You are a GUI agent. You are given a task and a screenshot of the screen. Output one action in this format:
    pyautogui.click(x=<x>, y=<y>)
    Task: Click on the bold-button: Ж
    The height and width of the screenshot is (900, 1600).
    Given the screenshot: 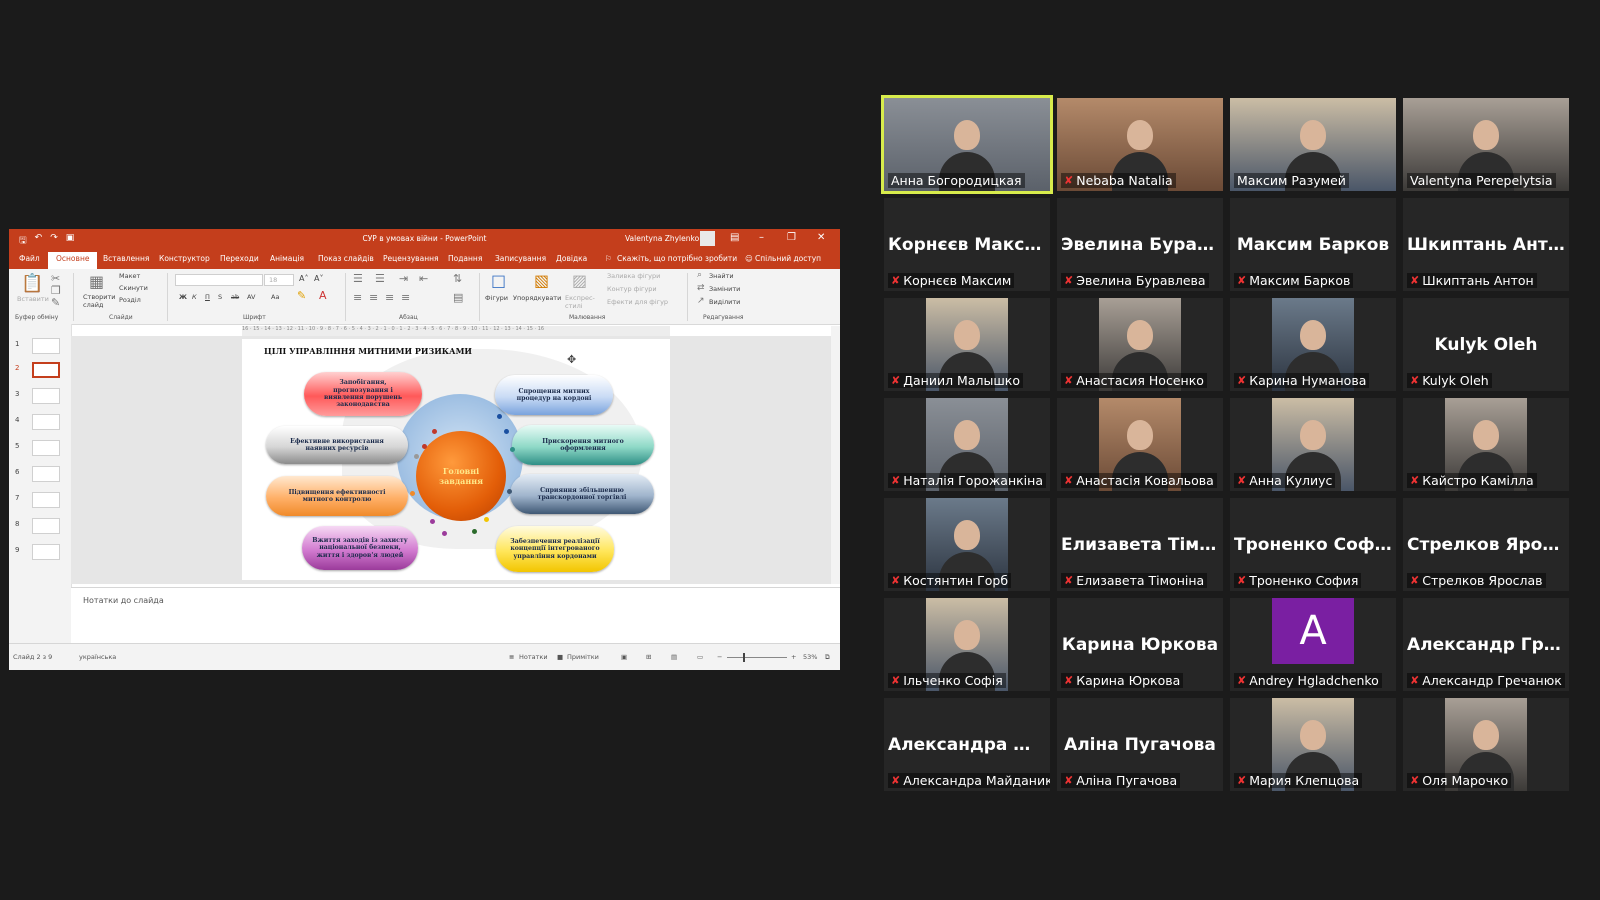 What is the action you would take?
    pyautogui.click(x=183, y=297)
    